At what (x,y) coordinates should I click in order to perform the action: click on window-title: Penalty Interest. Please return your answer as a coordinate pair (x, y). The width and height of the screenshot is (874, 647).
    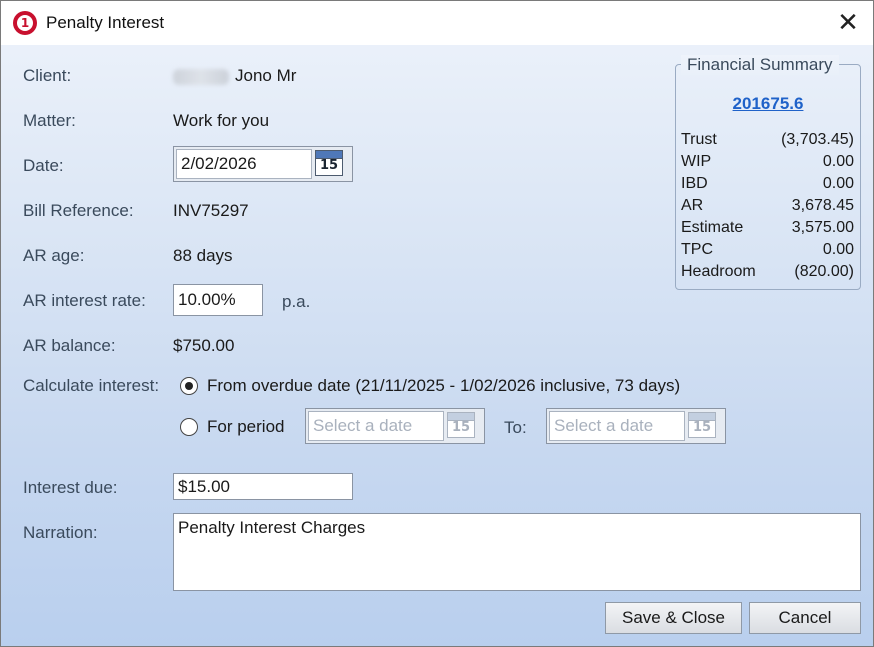
    Looking at the image, I should click on (105, 22).